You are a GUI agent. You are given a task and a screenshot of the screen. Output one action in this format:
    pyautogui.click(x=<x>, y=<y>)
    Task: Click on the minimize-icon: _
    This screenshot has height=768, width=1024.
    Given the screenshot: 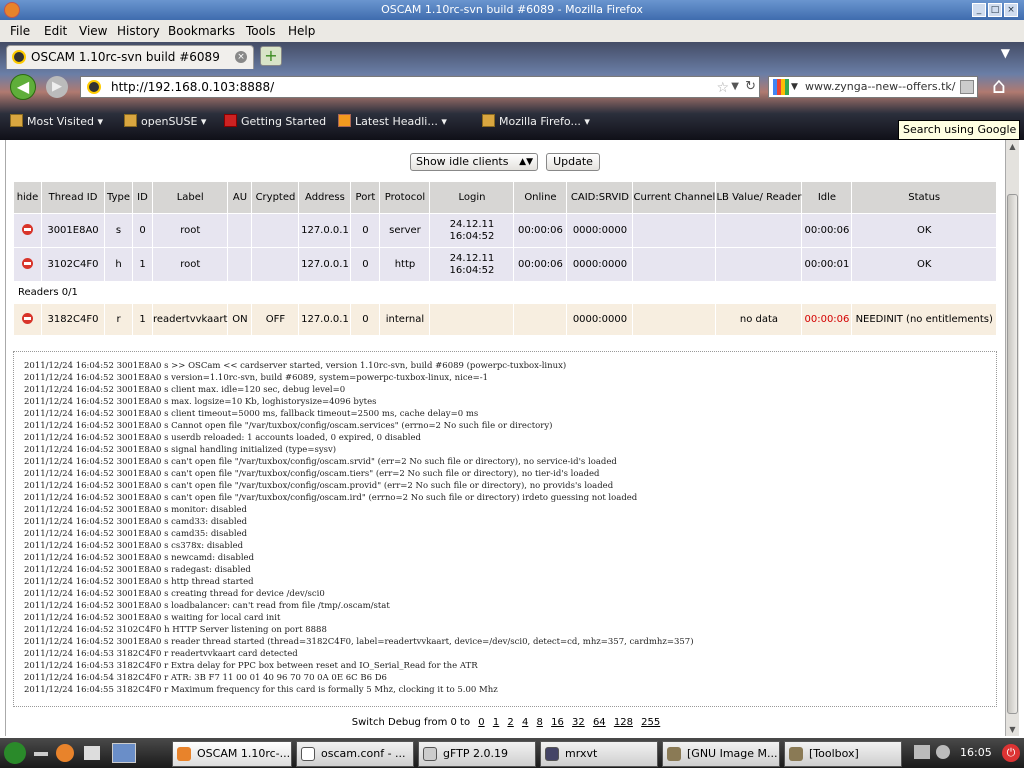 What is the action you would take?
    pyautogui.click(x=979, y=10)
    